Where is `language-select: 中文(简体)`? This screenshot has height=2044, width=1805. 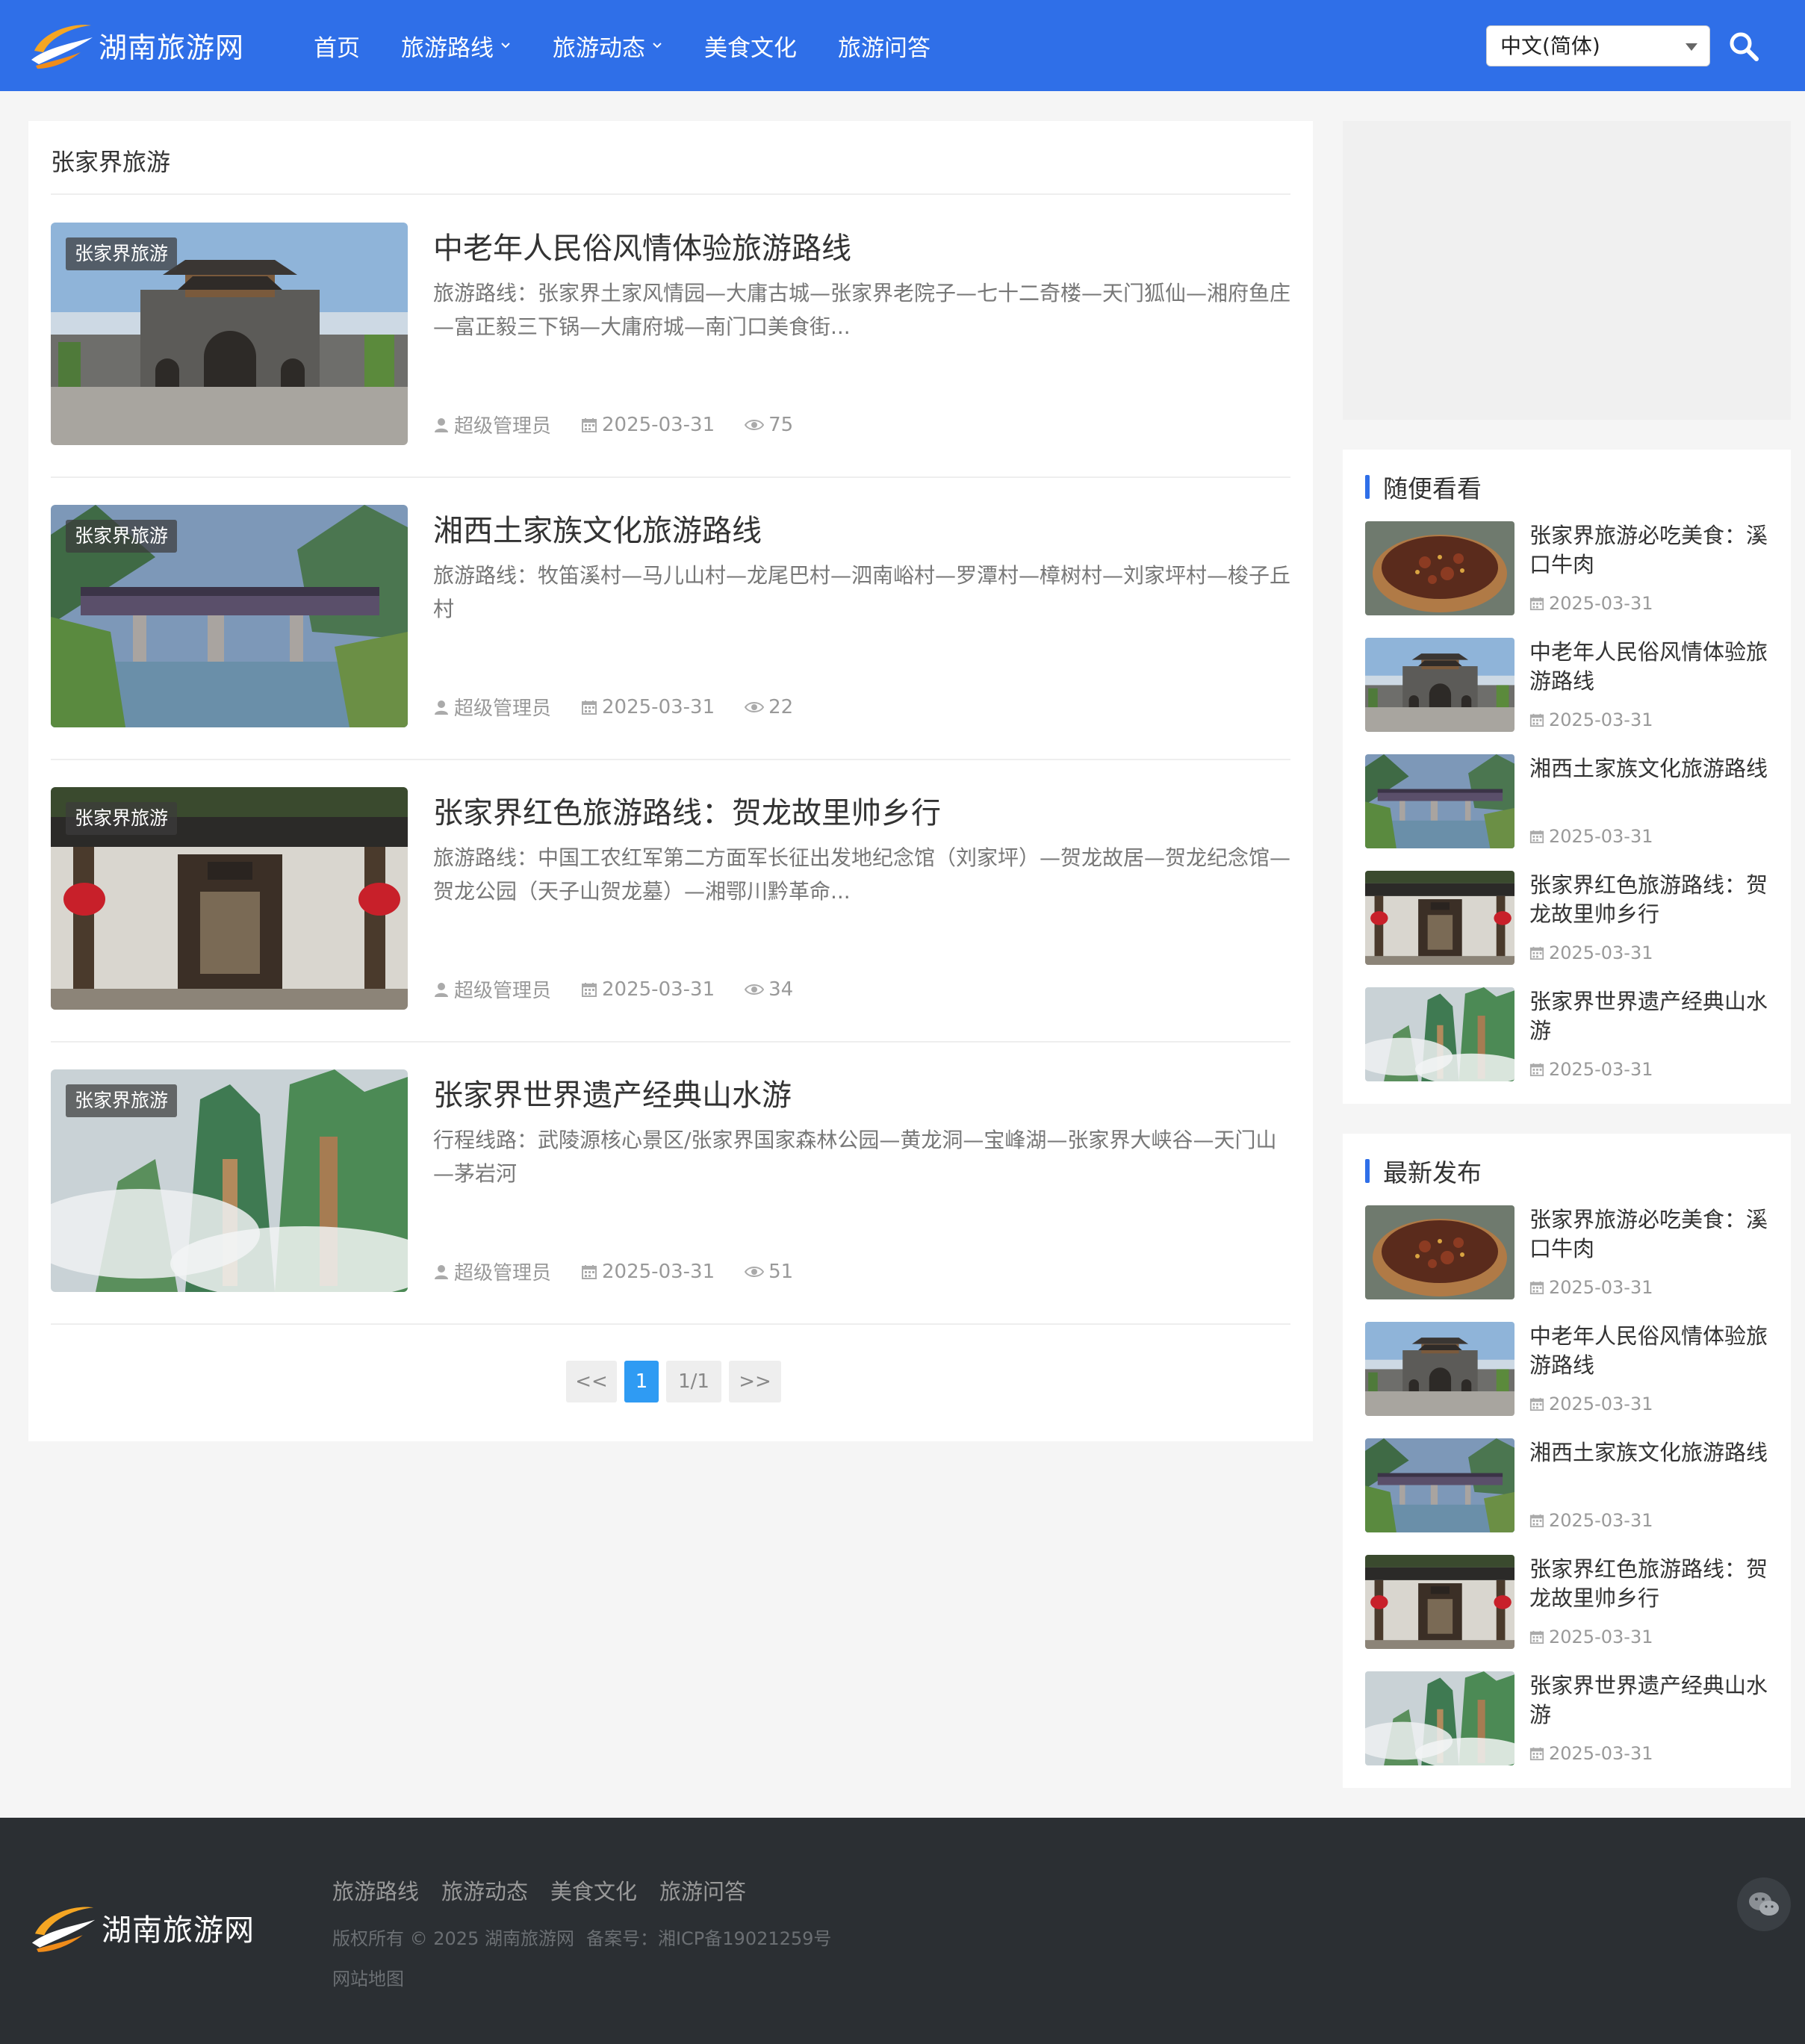 language-select: 中文(简体) is located at coordinates (1598, 45).